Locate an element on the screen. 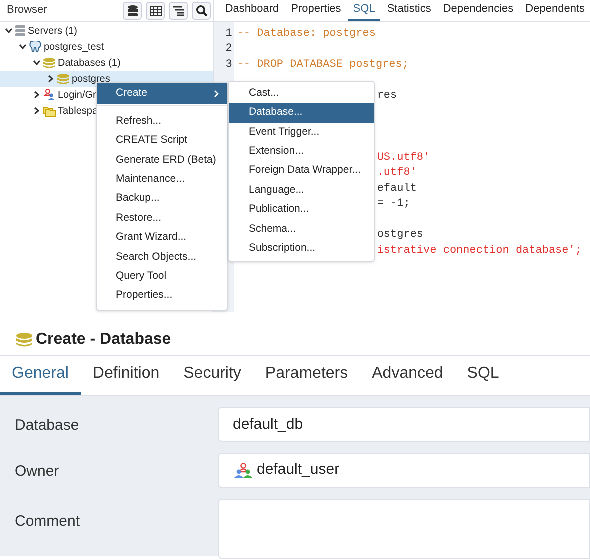 The image size is (590, 560). code-line: efault is located at coordinates (397, 189).